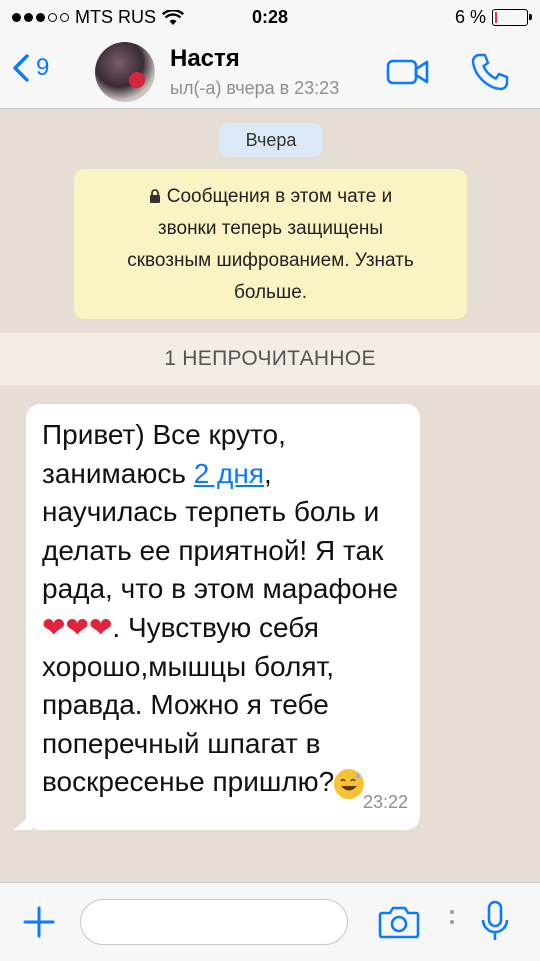  What do you see at coordinates (43, 67) in the screenshot?
I see `unread-chats-count: 9` at bounding box center [43, 67].